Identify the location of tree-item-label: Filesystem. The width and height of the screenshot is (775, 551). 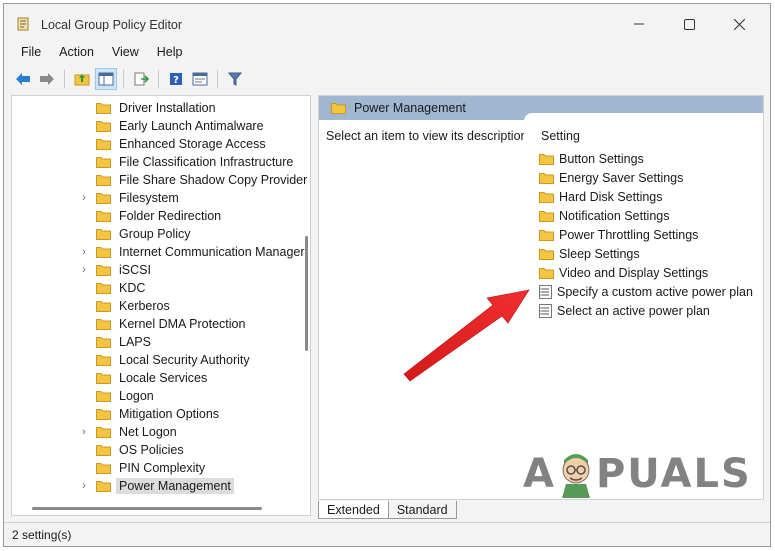
(149, 198).